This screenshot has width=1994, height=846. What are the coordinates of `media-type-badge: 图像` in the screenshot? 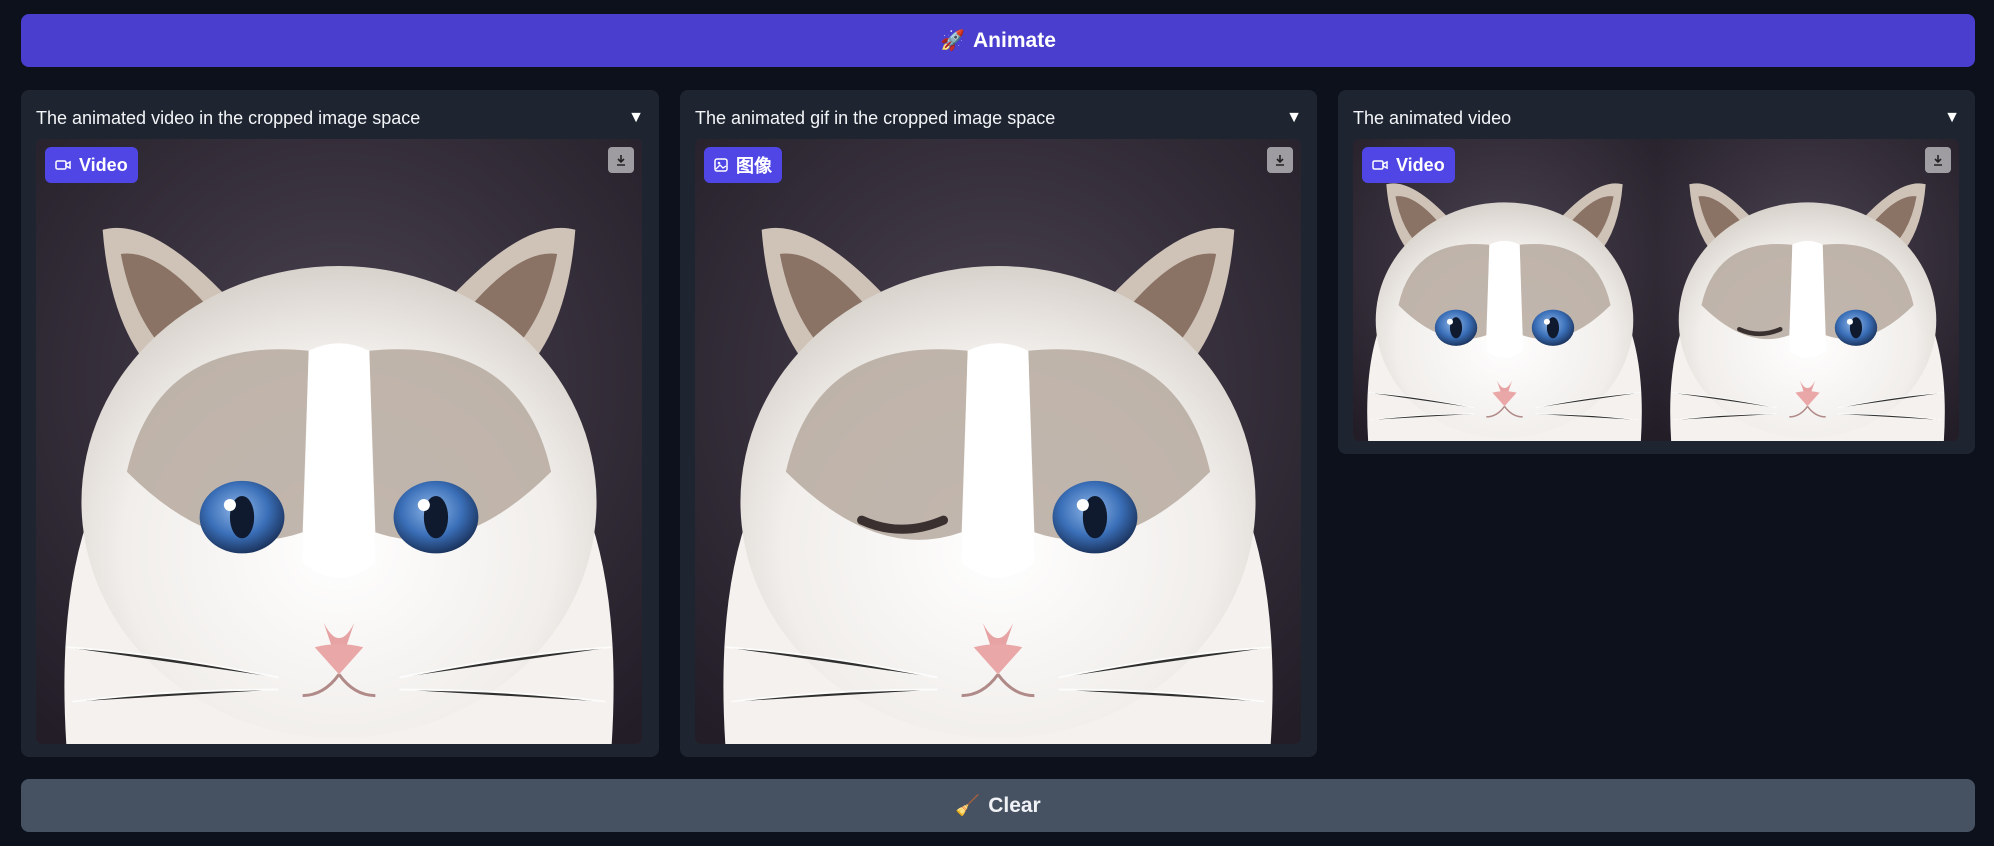 It's located at (743, 165).